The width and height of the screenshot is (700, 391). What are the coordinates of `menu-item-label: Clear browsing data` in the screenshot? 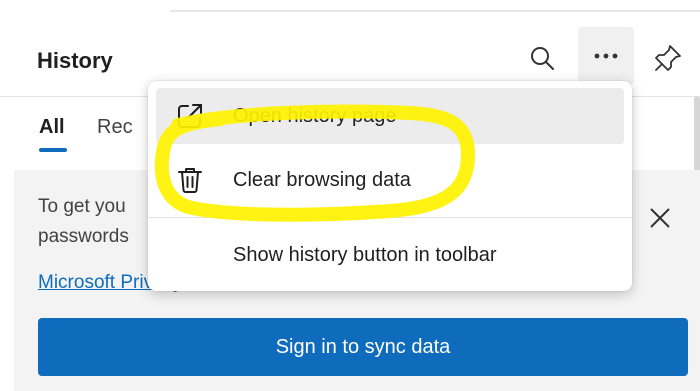 It's located at (322, 180).